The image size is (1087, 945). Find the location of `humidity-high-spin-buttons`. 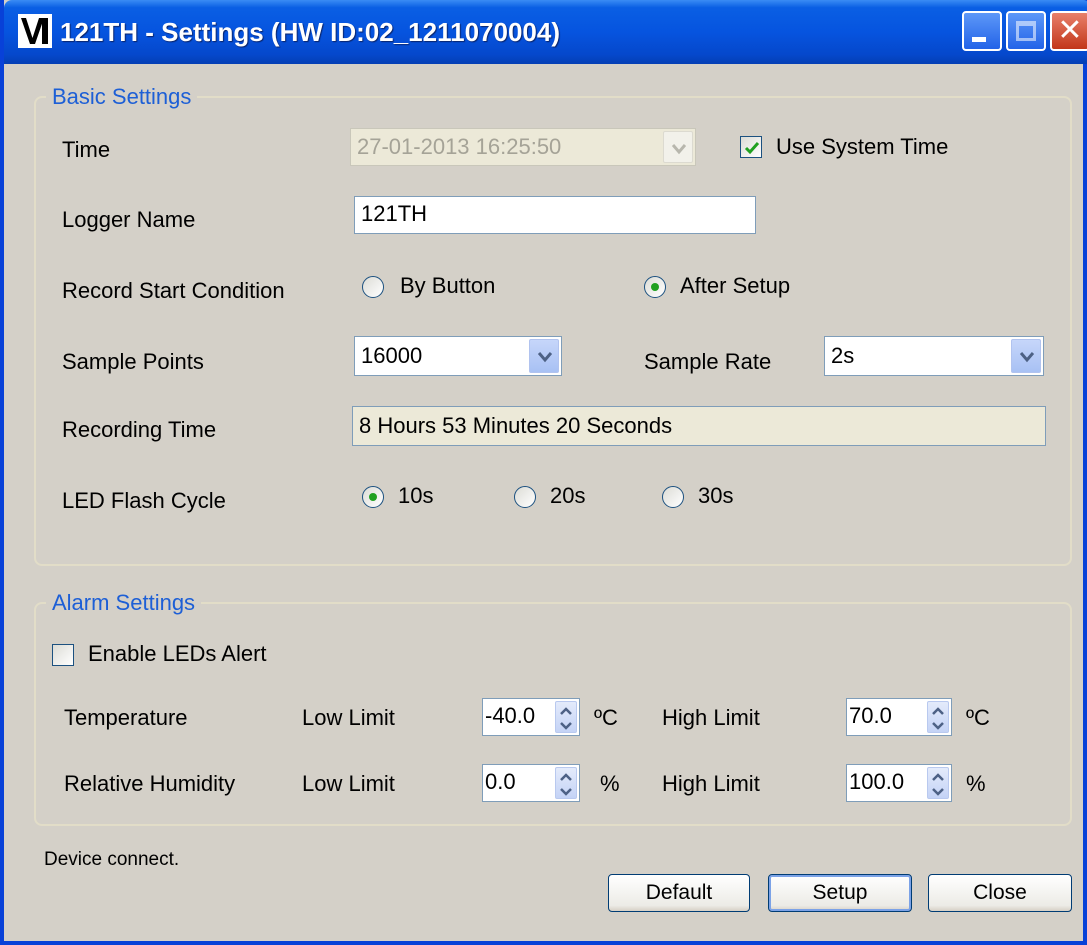

humidity-high-spin-buttons is located at coordinates (938, 783).